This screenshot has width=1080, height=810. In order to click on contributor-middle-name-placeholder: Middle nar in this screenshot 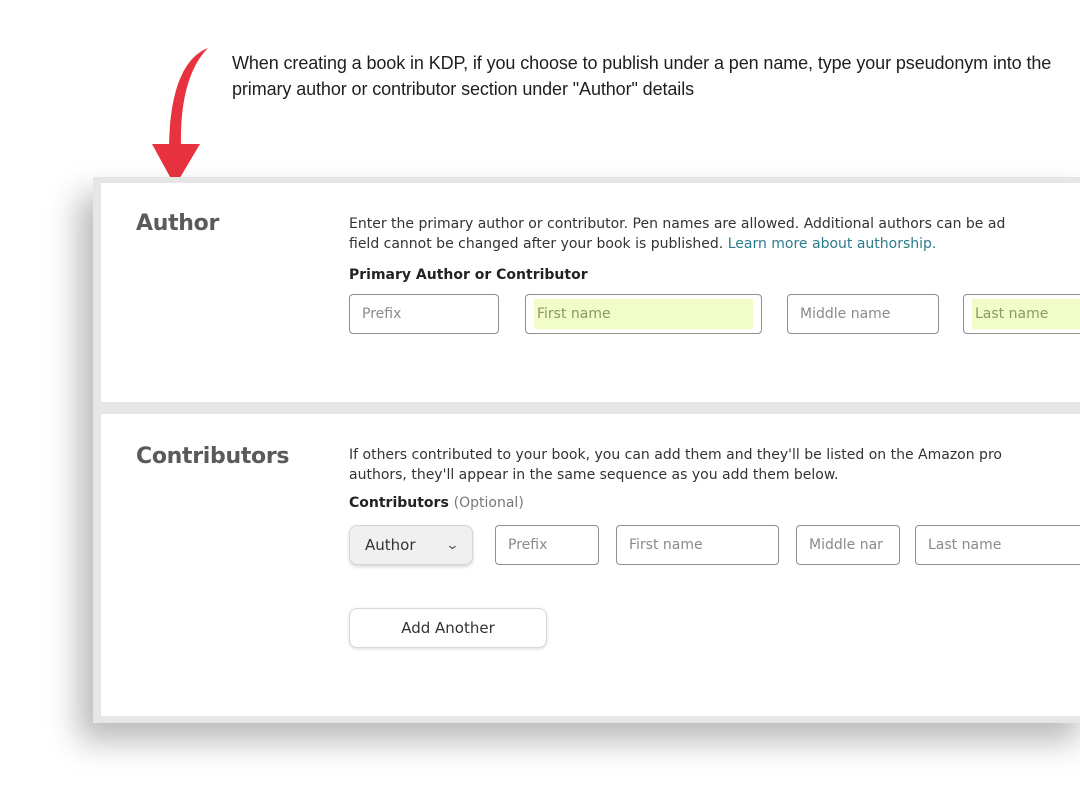, I will do `click(846, 545)`.